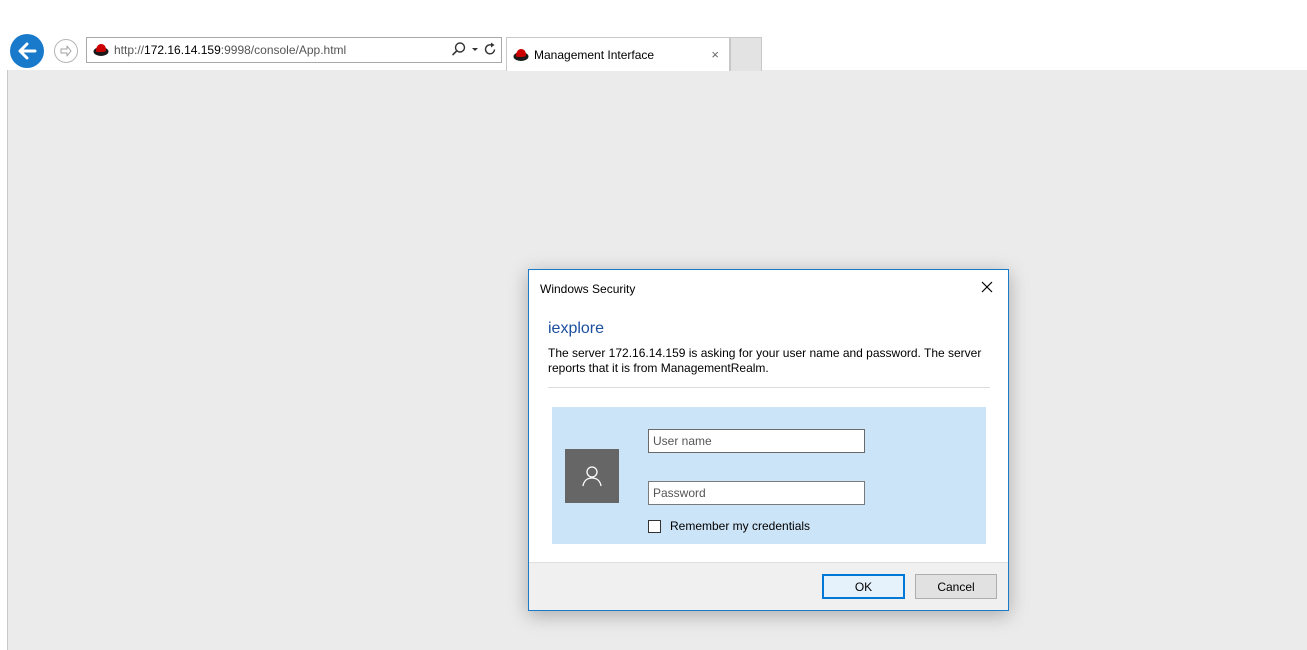 This screenshot has width=1307, height=650. I want to click on separator, so click(769, 387).